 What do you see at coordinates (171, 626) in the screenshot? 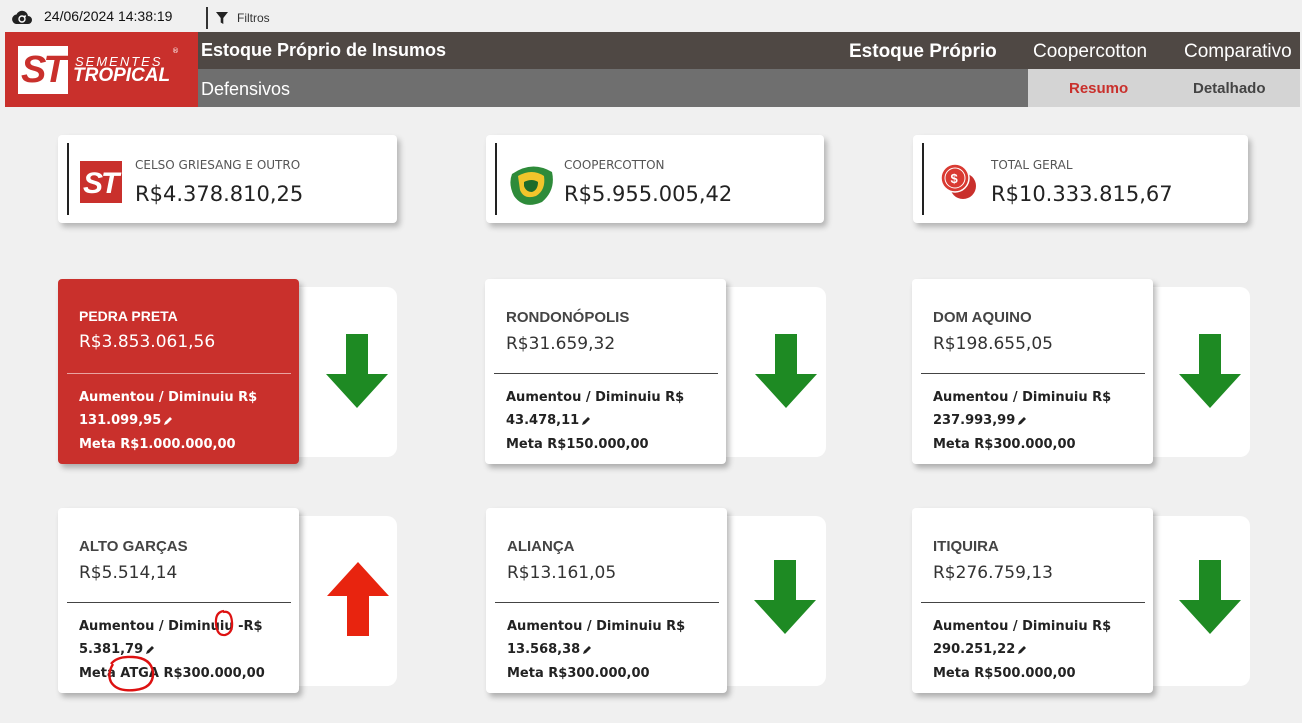
I see `change-label: Aumentou / Diminuiu -R$` at bounding box center [171, 626].